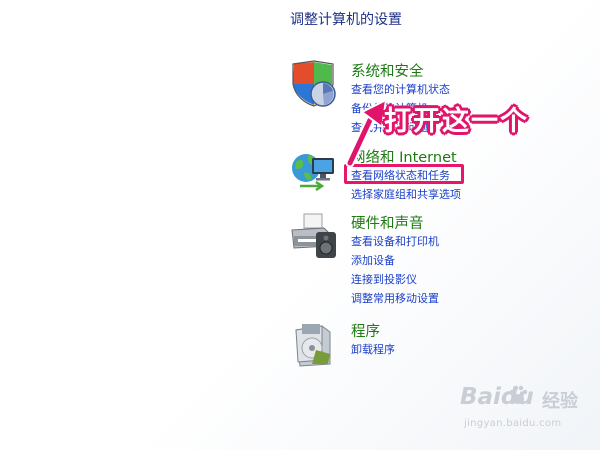 This screenshot has height=450, width=600. Describe the element at coordinates (395, 298) in the screenshot. I see `link-mobility-settings: 调整常用移动设置` at that location.